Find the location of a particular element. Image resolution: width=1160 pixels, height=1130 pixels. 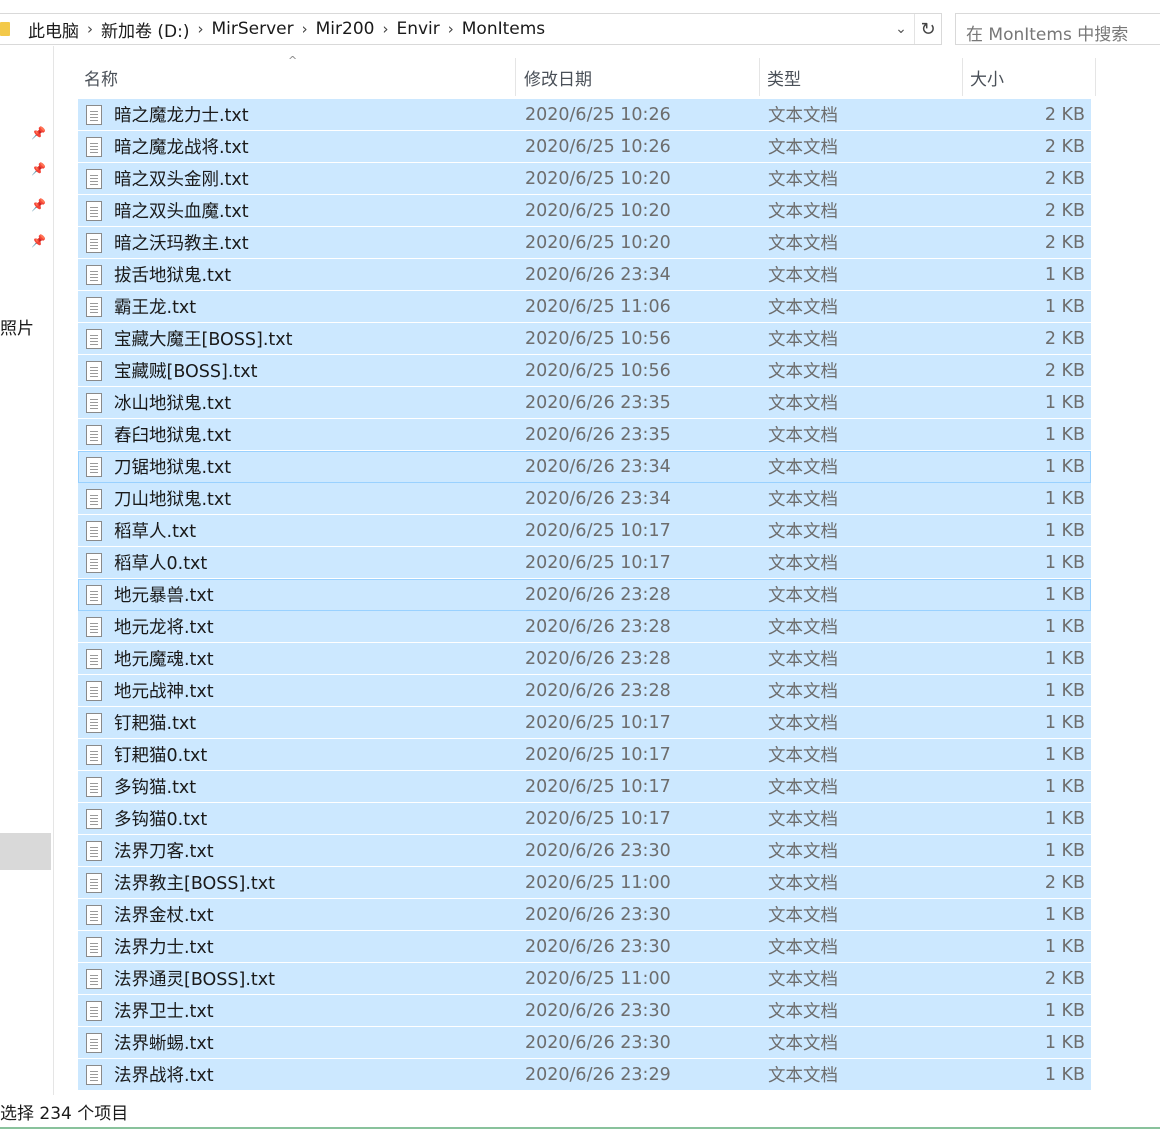

file-row: 宝藏贼[BOSS].txt 2020/6/25 10:56 文本文档 2 KB is located at coordinates (584, 371).